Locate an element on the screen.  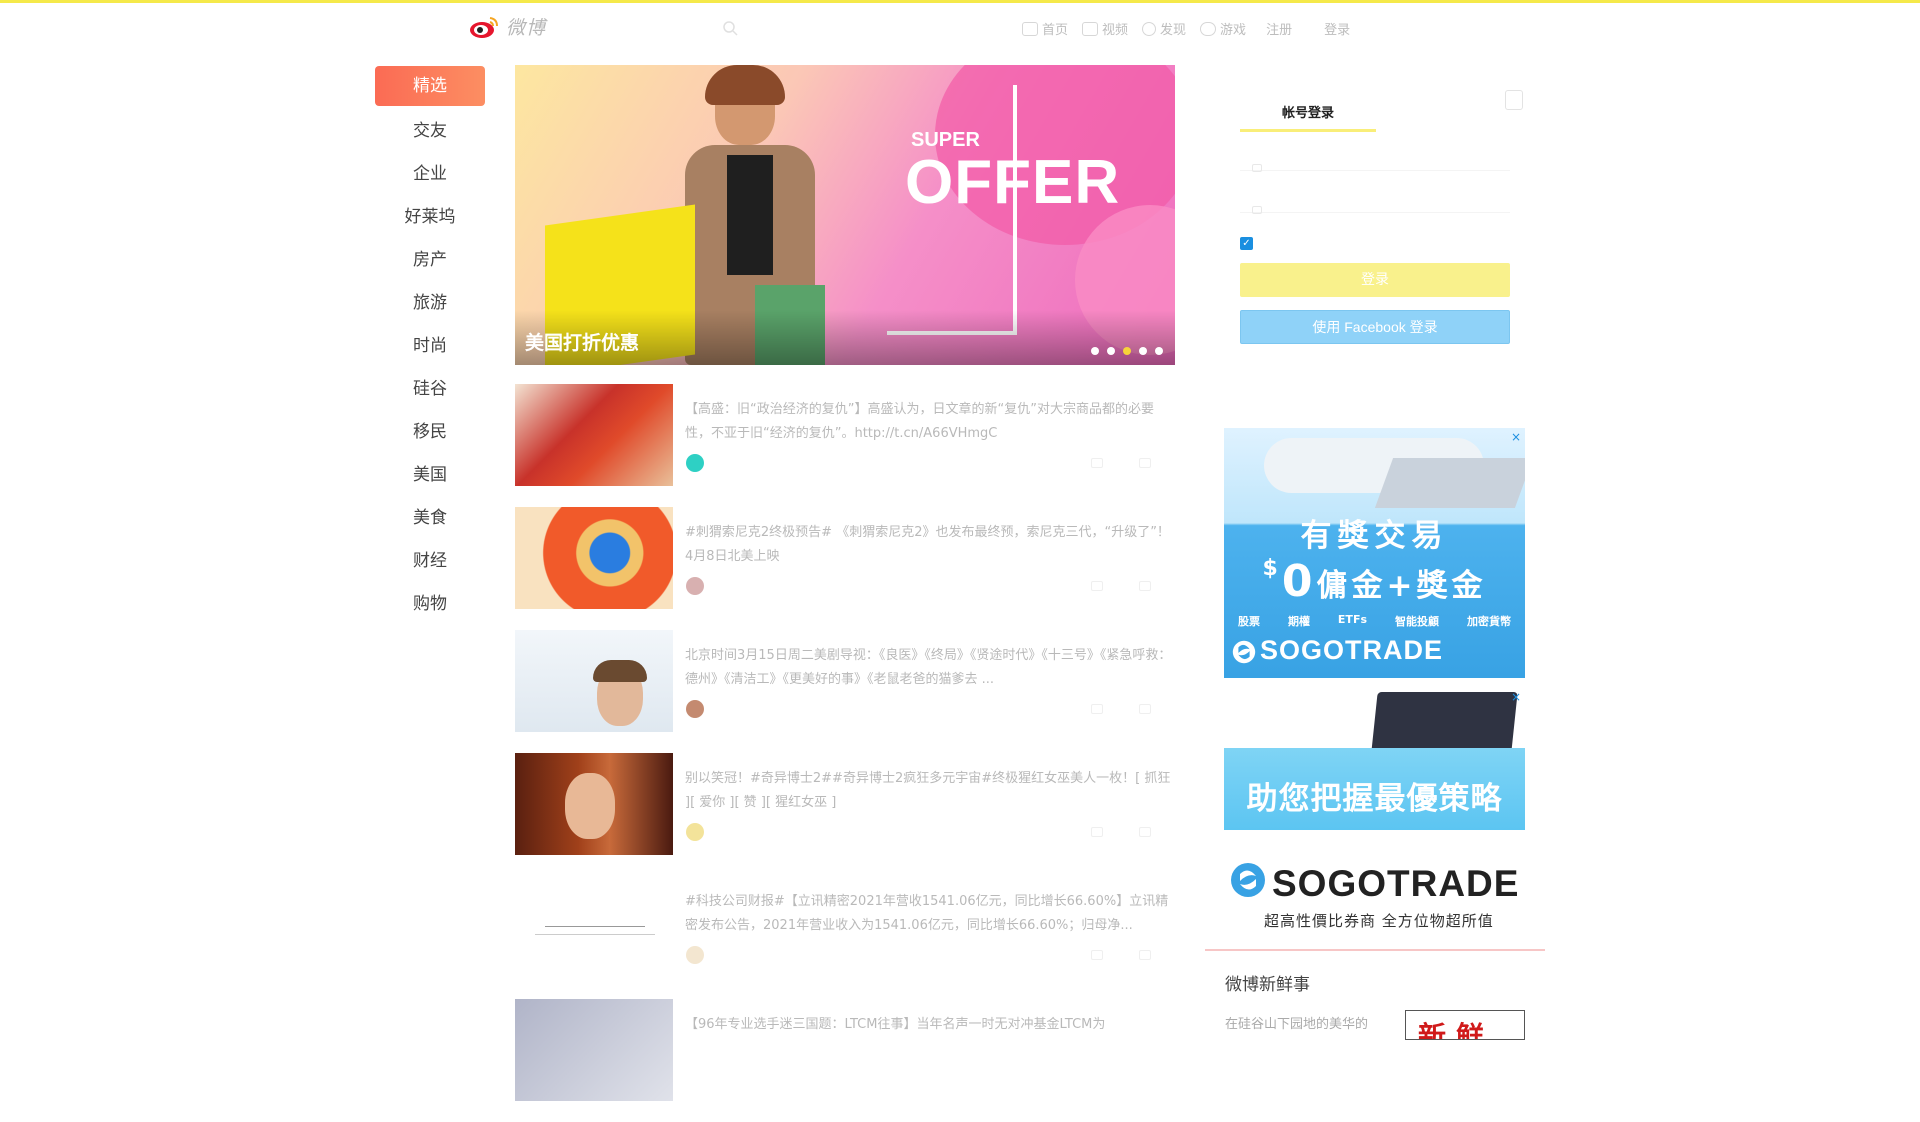
search-icon is located at coordinates (730, 28).